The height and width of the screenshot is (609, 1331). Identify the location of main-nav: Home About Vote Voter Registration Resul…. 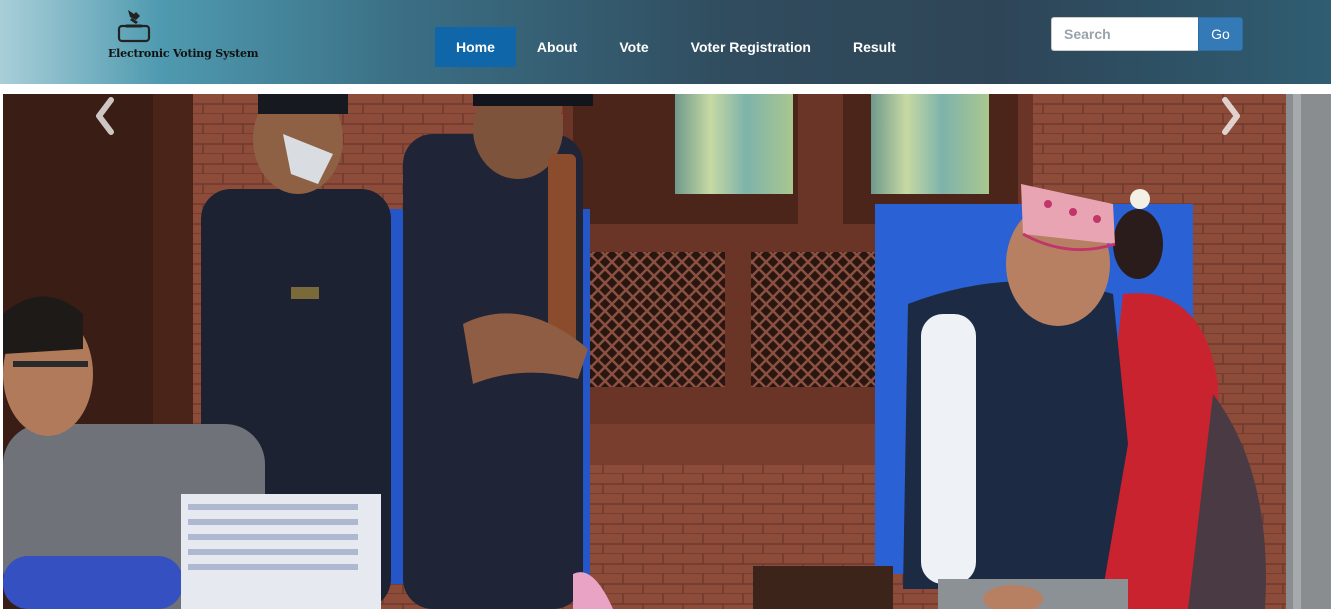
(676, 47).